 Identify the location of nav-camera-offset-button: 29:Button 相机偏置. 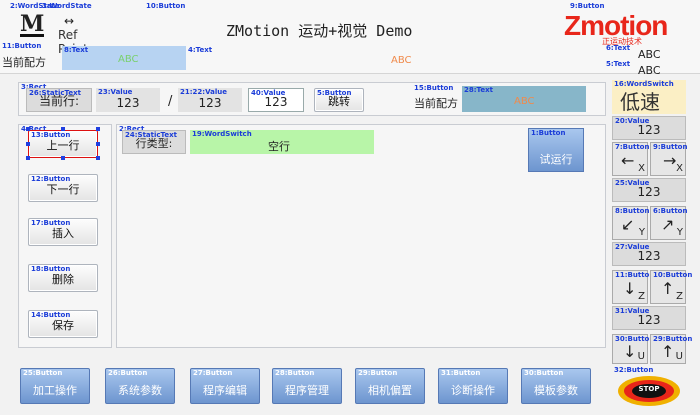
(390, 386).